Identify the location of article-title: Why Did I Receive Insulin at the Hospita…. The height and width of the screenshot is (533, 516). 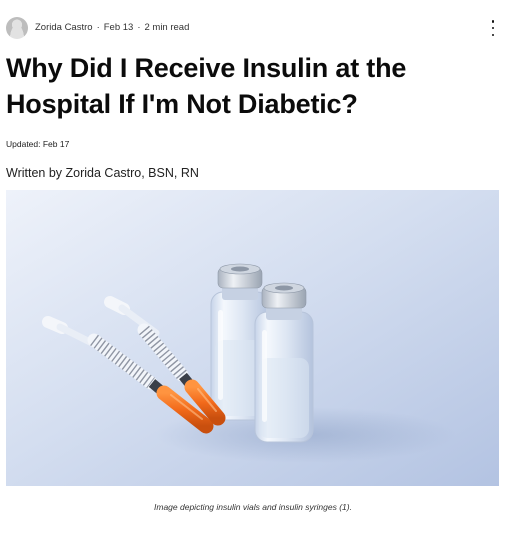
(206, 86).